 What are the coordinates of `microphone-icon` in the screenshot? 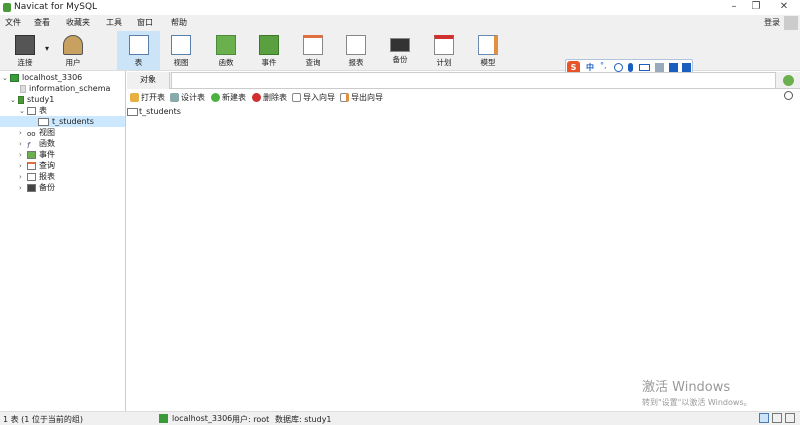 It's located at (630, 67).